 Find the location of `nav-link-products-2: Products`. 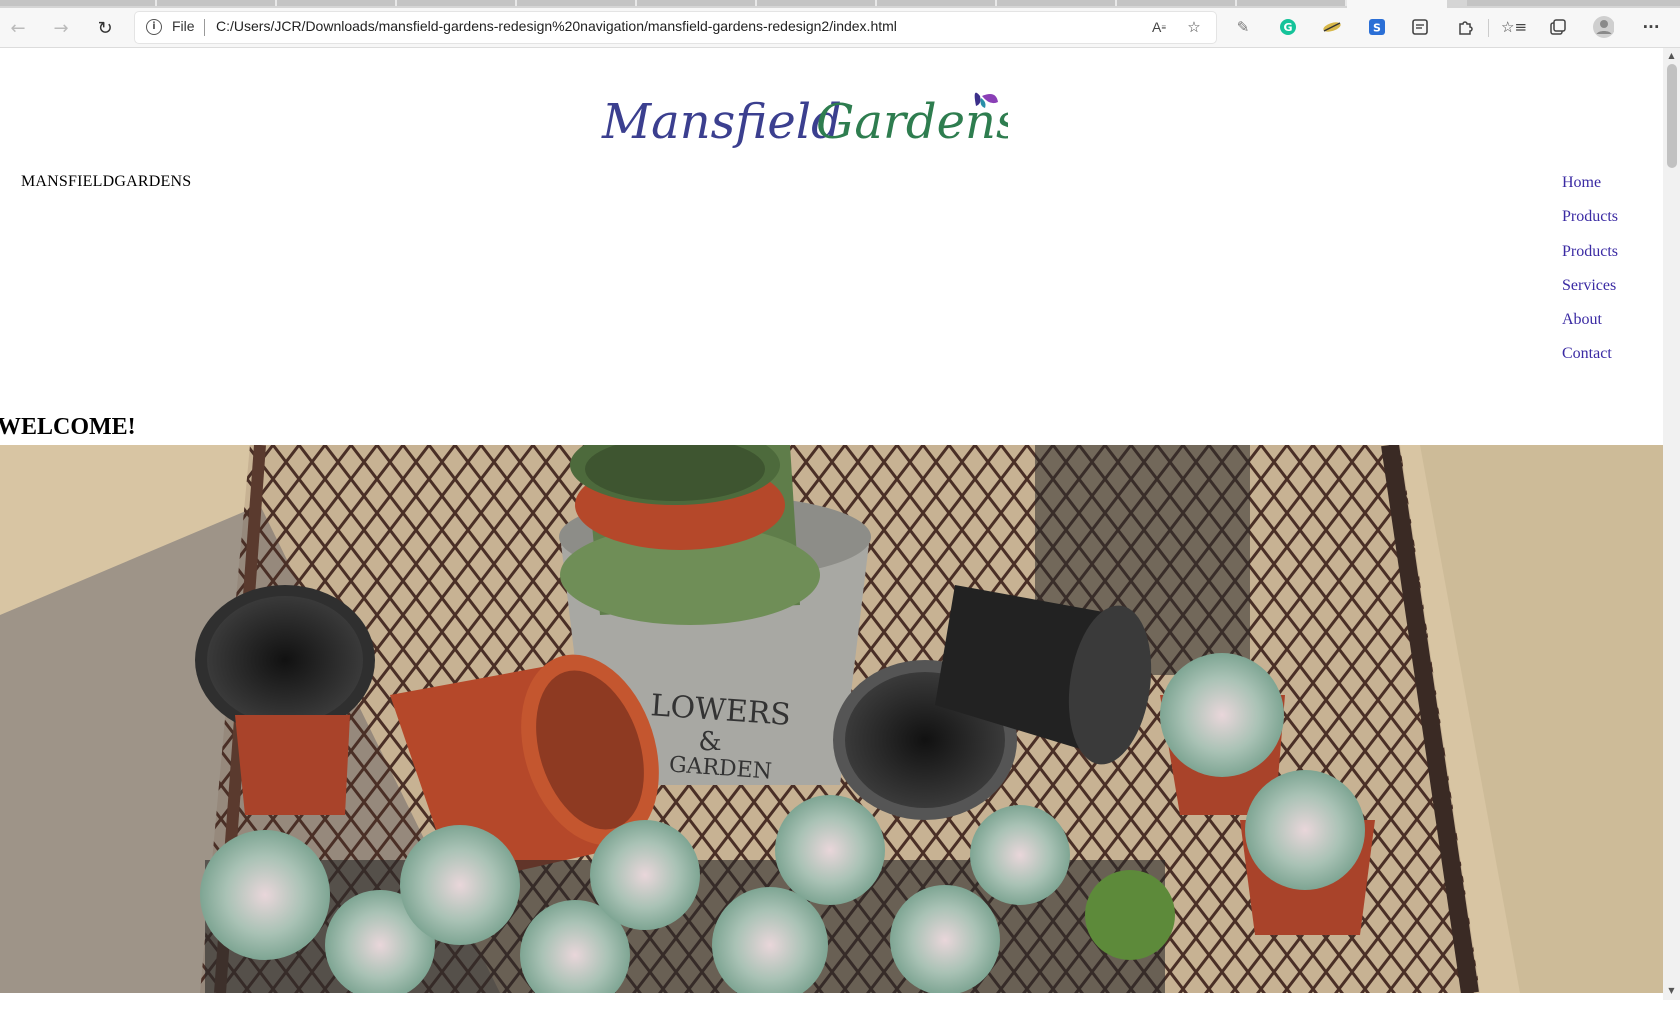

nav-link-products-2: Products is located at coordinates (1590, 251).